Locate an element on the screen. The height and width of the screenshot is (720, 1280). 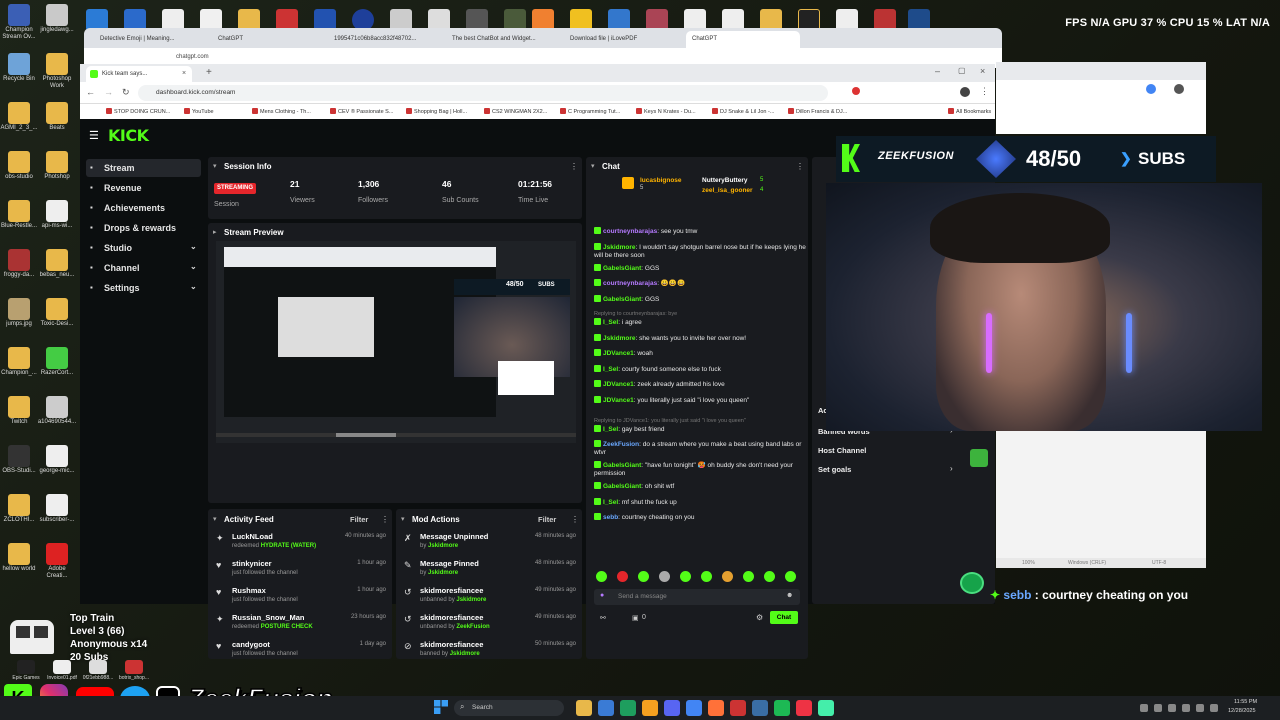
chat-message: I_Sel: gay best friend is located at coordinates (700, 429).